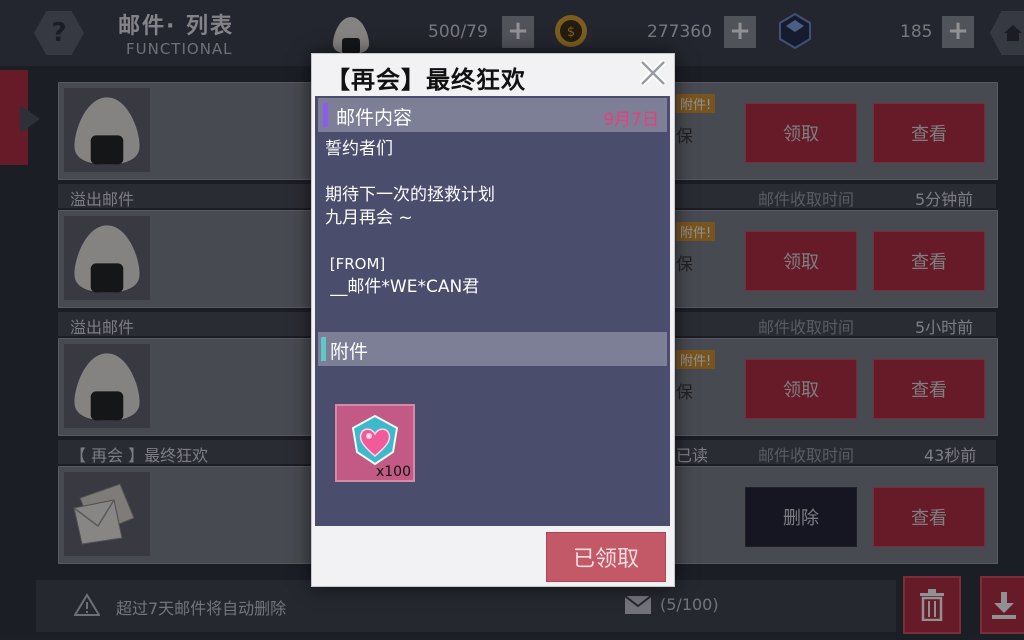 The height and width of the screenshot is (640, 1024). What do you see at coordinates (349, 352) in the screenshot?
I see `attachment-header-label: 附件` at bounding box center [349, 352].